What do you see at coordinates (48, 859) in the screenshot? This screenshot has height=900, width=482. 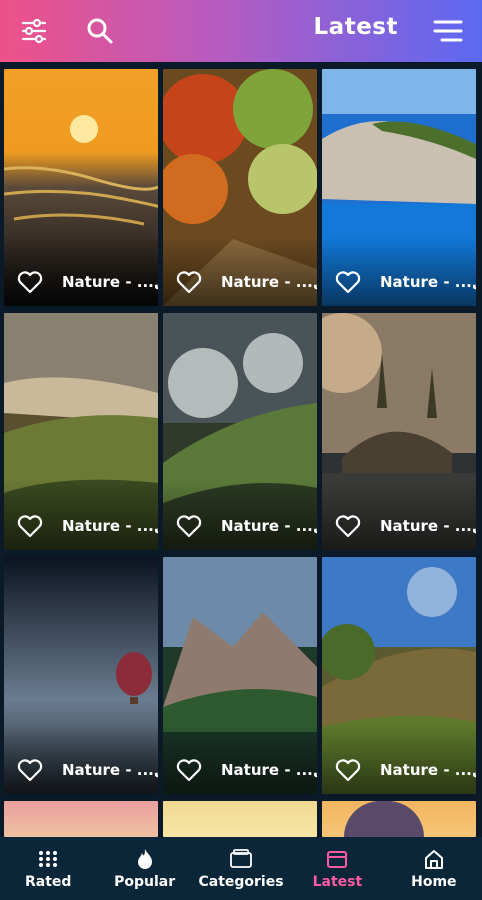 I see `dots-grid-icon` at bounding box center [48, 859].